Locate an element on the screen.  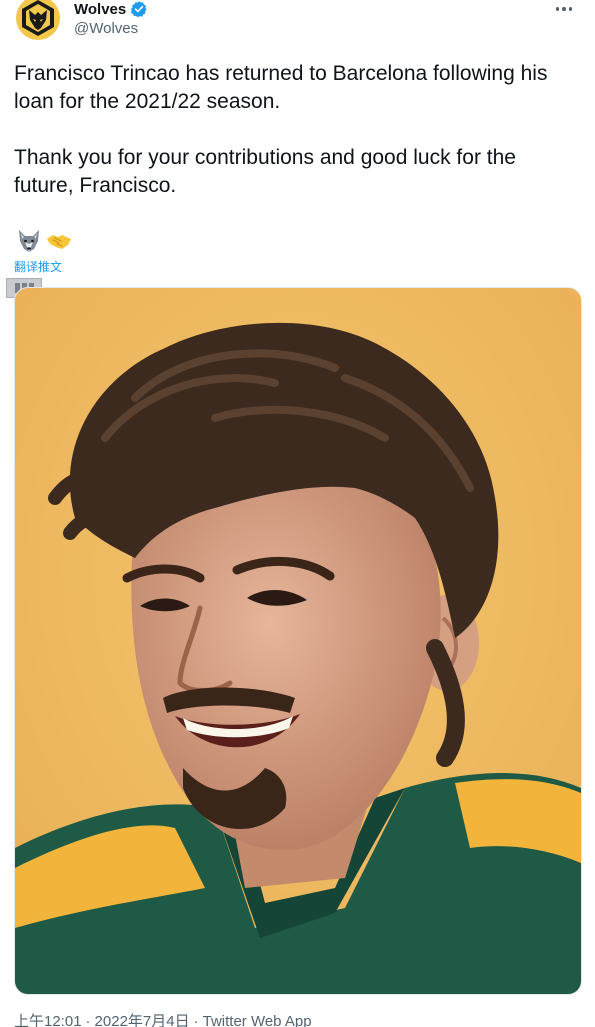
author-name-text: Wolves is located at coordinates (100, 9).